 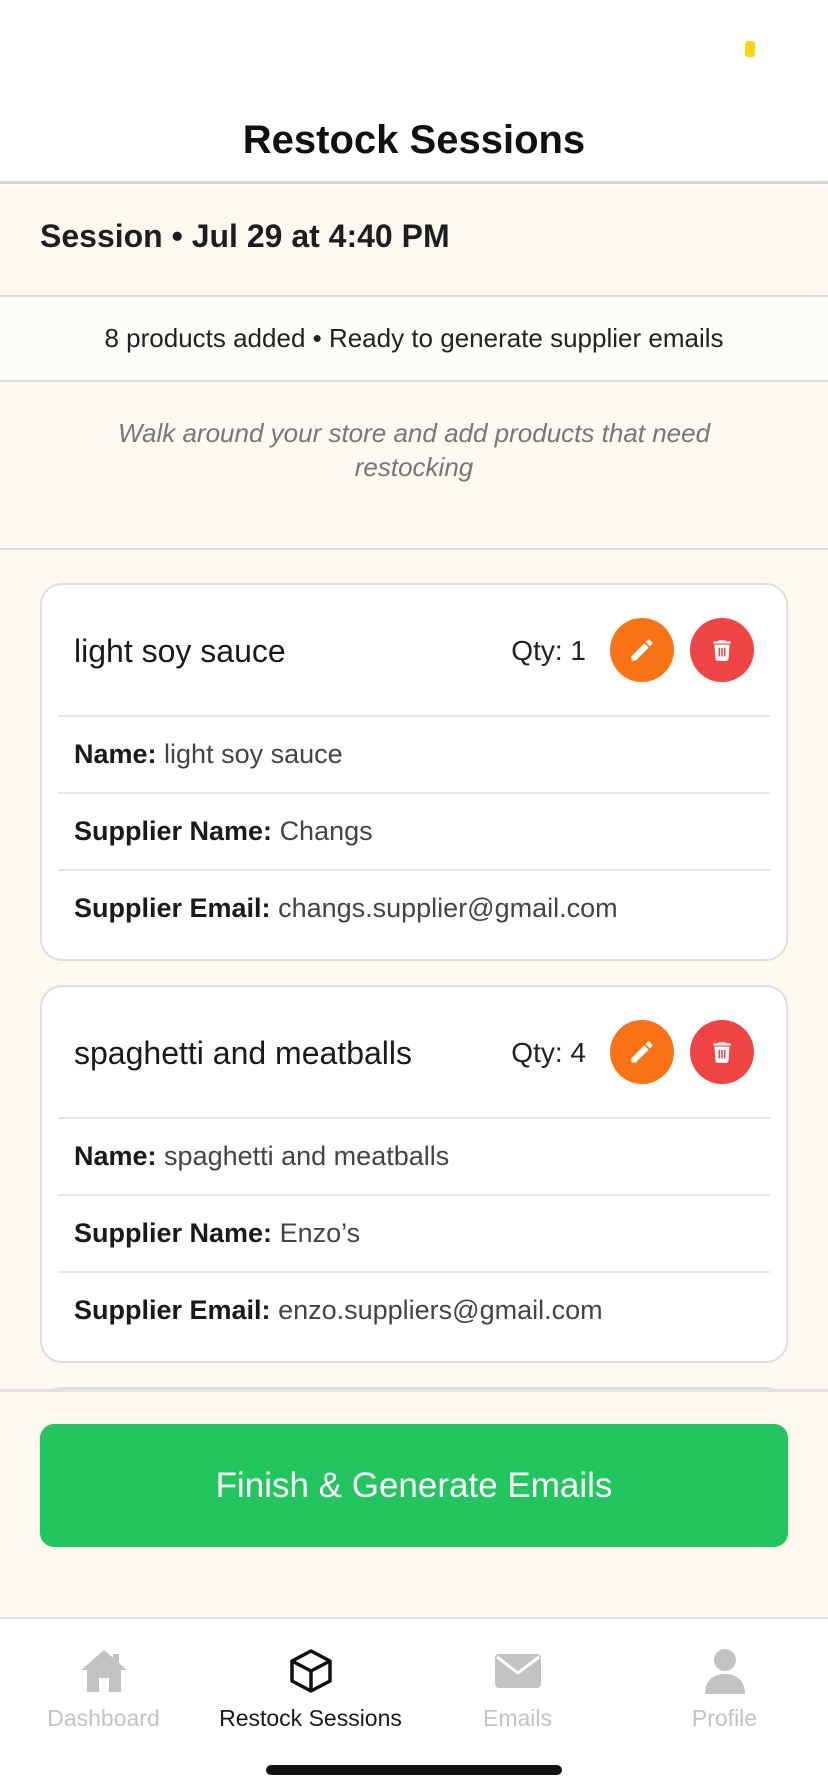 What do you see at coordinates (414, 830) in the screenshot?
I see `supplier-name-row: Supplier Name: Changs` at bounding box center [414, 830].